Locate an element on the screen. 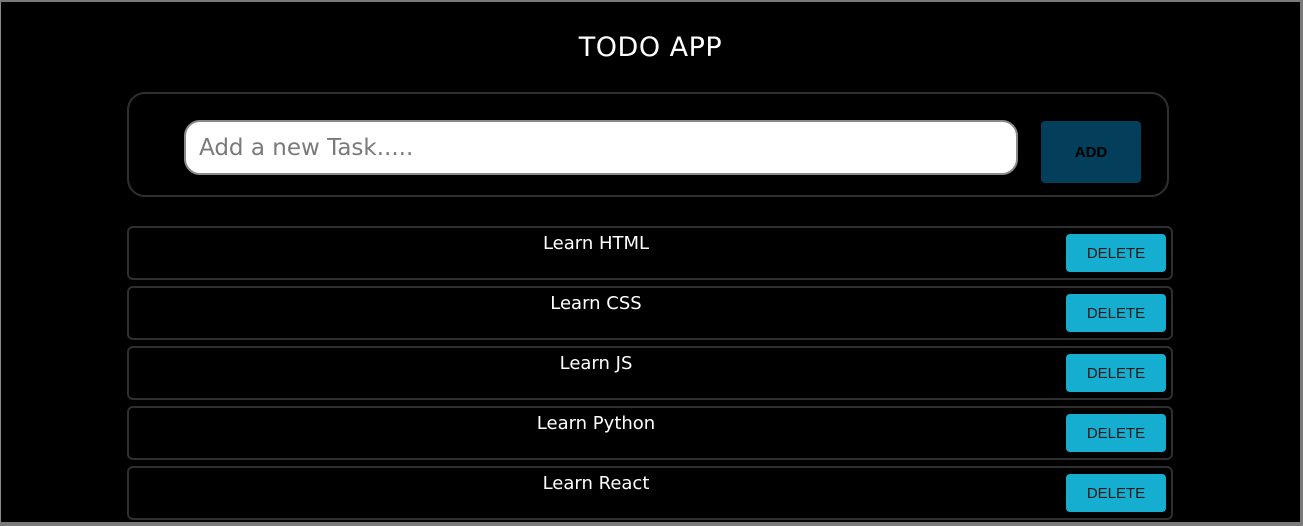 This screenshot has height=526, width=1303. task-item: Learn HTML DELETE is located at coordinates (650, 253).